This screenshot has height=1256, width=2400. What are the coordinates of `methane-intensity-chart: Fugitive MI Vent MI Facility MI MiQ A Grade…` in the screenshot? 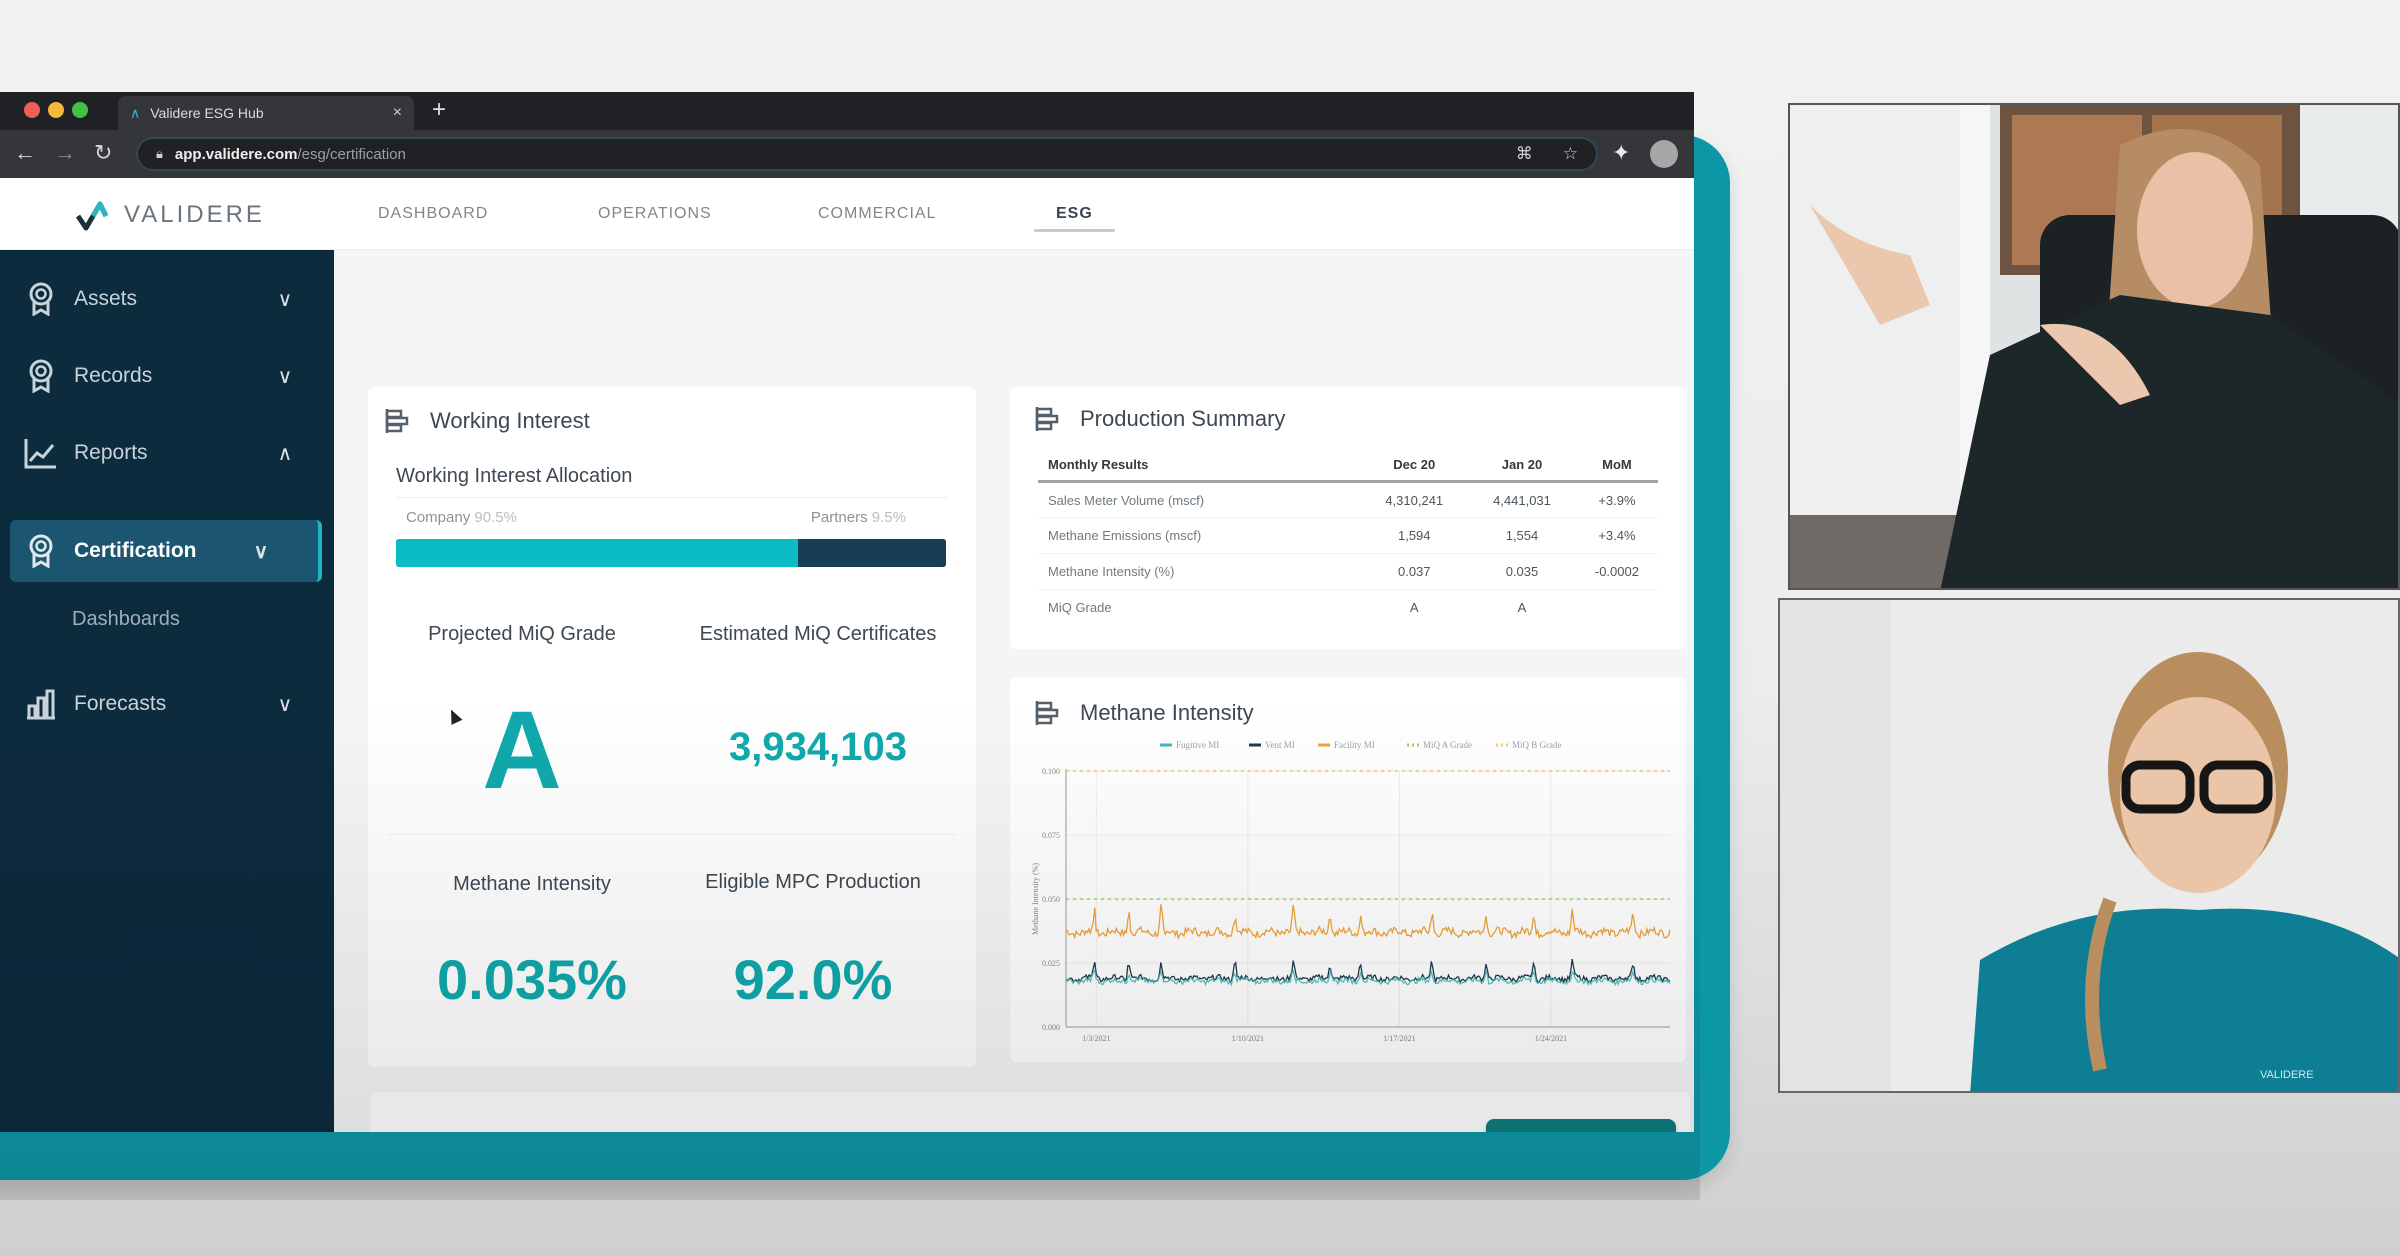 It's located at (1350, 895).